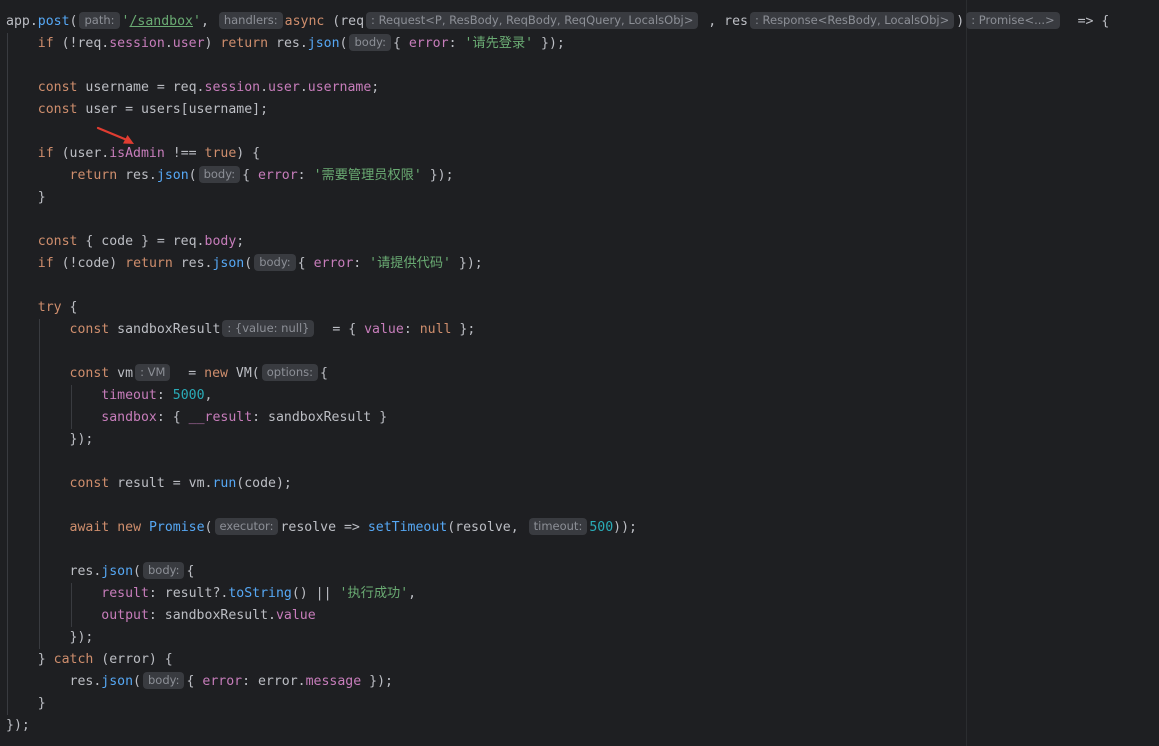  Describe the element at coordinates (129, 417) in the screenshot. I see `property-token: sandbox` at that location.